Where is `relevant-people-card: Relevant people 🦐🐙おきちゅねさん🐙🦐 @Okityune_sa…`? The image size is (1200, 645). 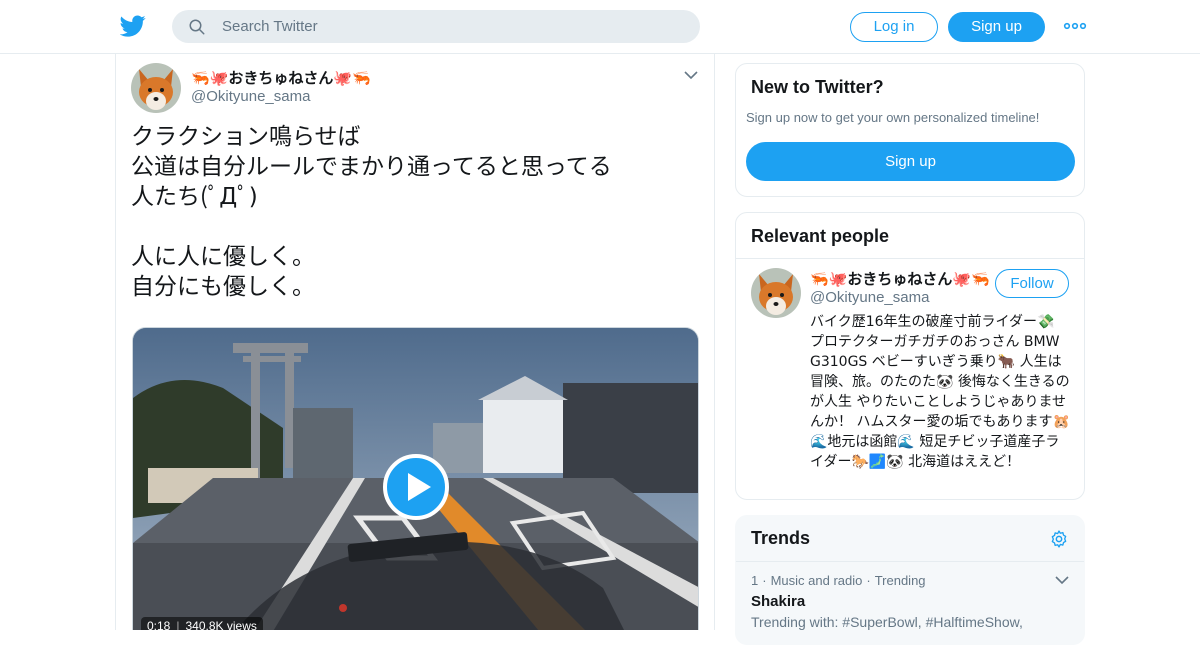
relevant-people-card: Relevant people 🦐🐙おきちゅねさん🐙🦐 @Okityune_sa… is located at coordinates (910, 356).